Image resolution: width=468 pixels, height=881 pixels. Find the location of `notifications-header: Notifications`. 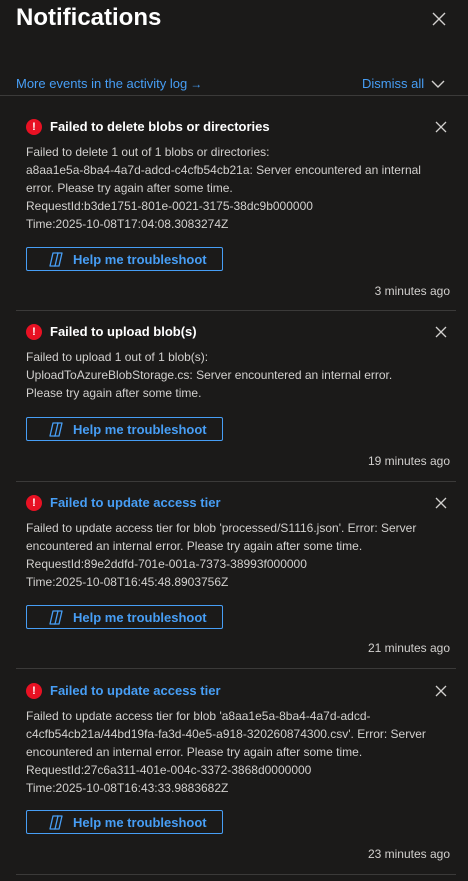

notifications-header: Notifications is located at coordinates (234, 20).